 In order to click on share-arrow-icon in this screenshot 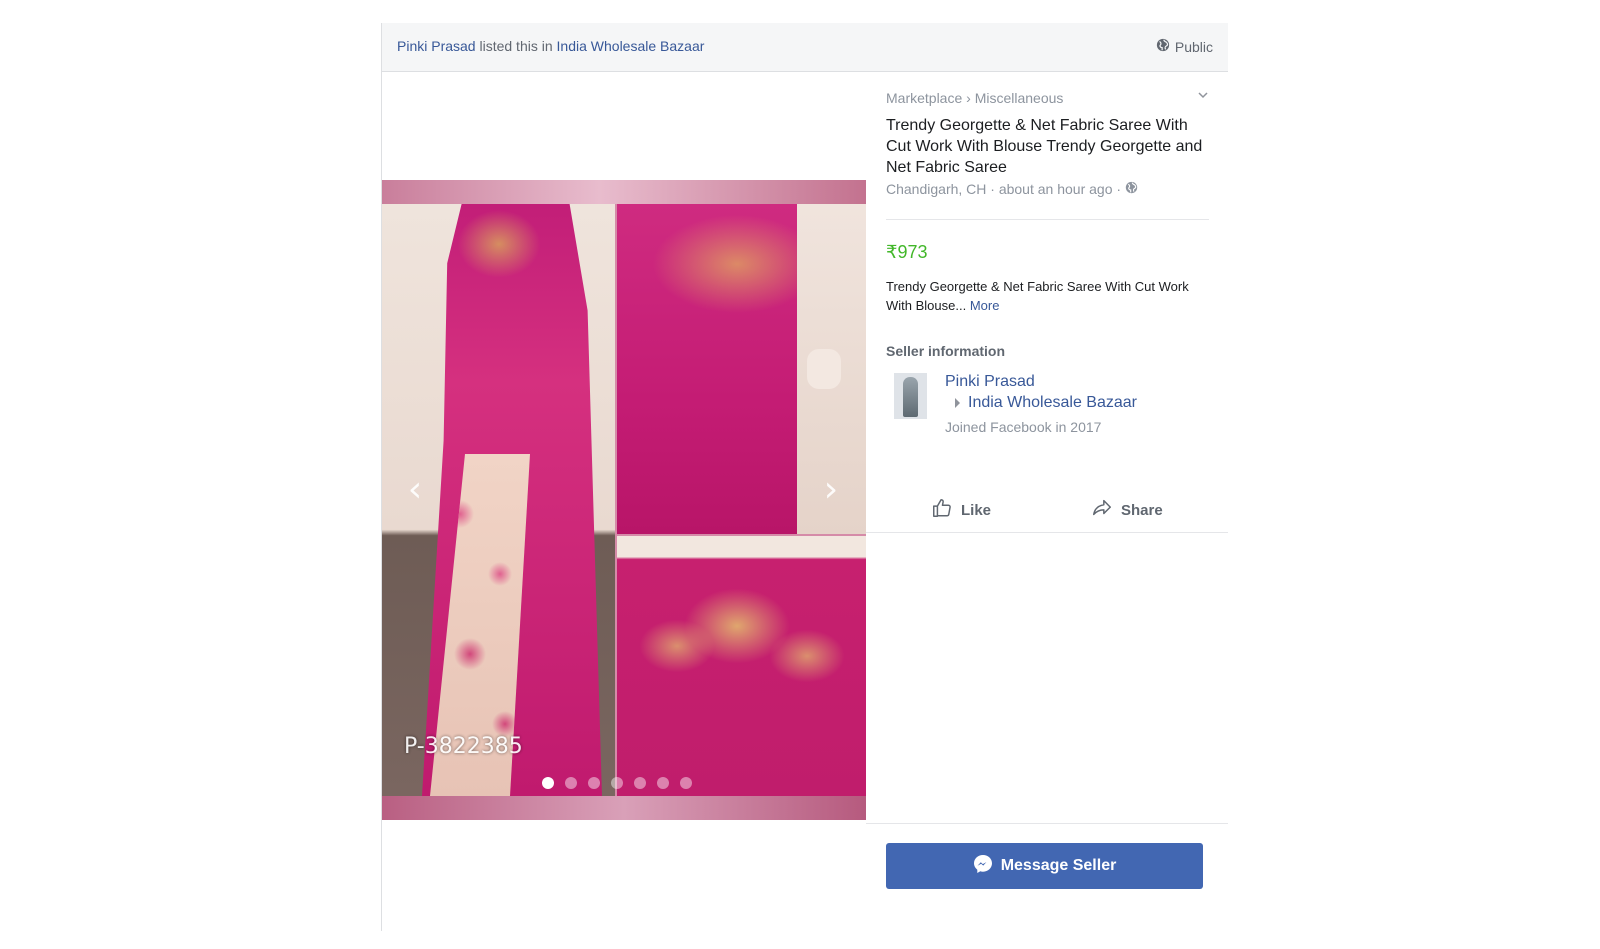, I will do `click(1102, 510)`.